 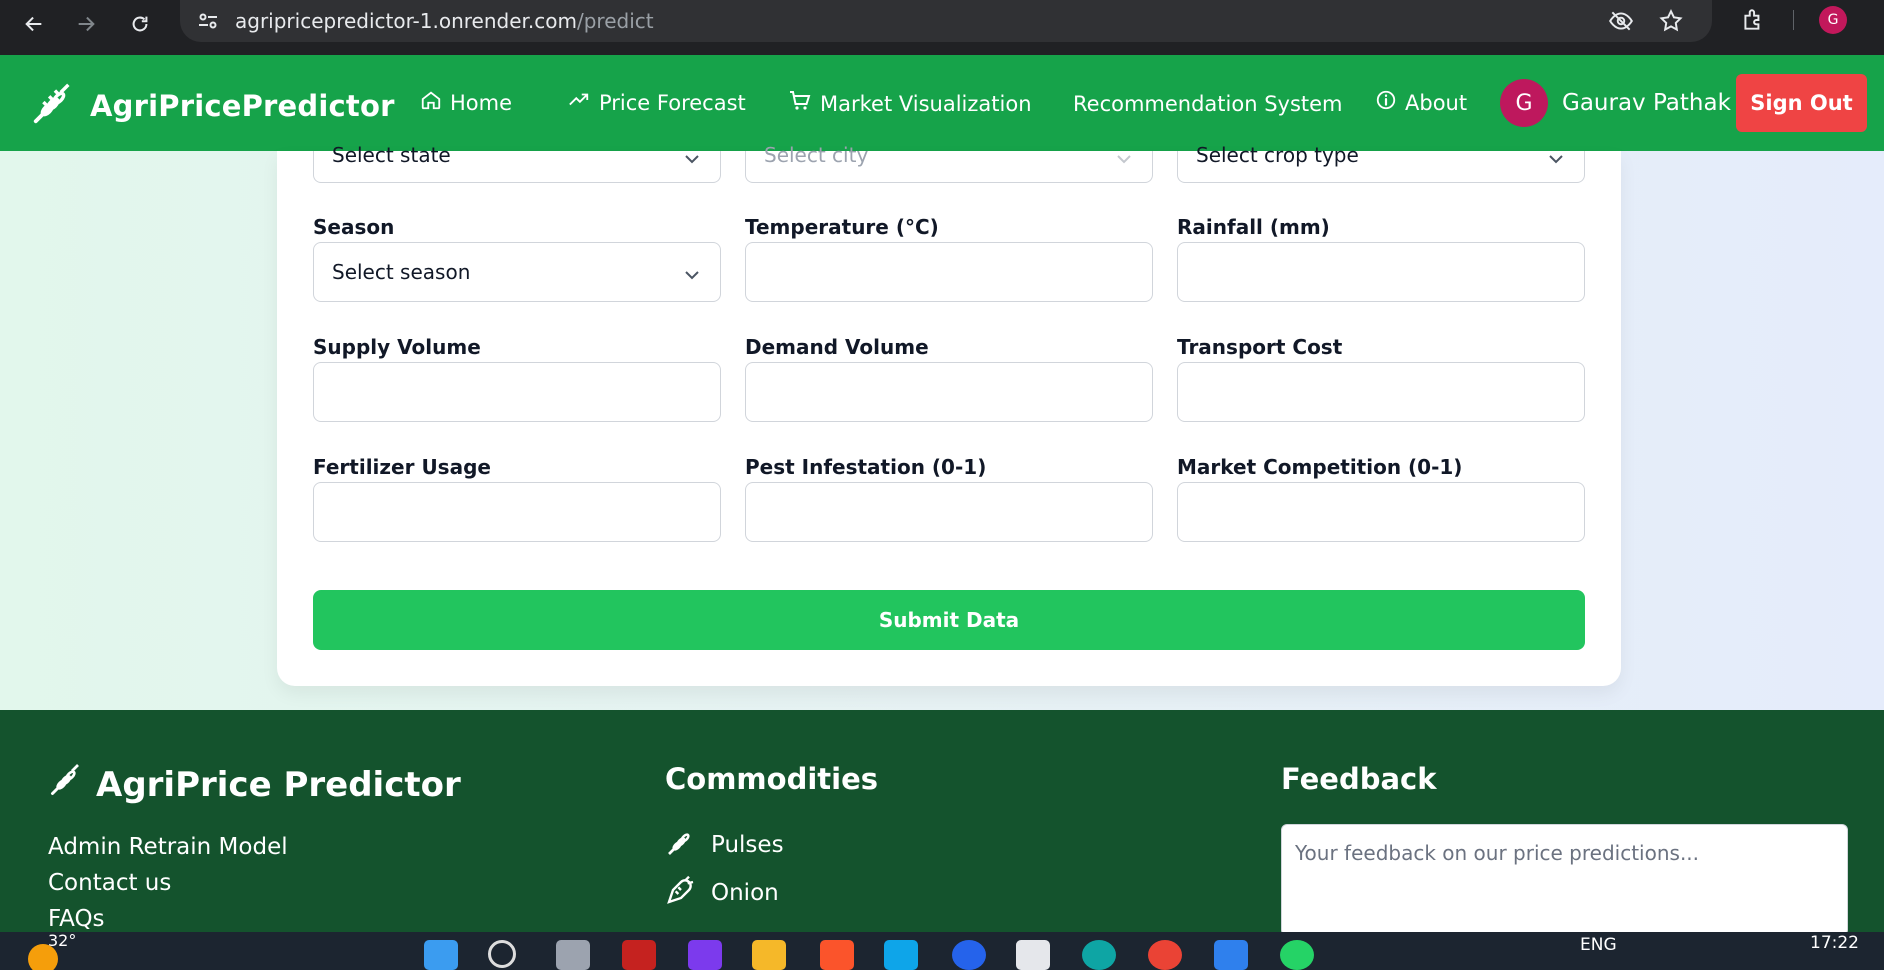 I want to click on city-select-value: Select city, so click(x=816, y=155).